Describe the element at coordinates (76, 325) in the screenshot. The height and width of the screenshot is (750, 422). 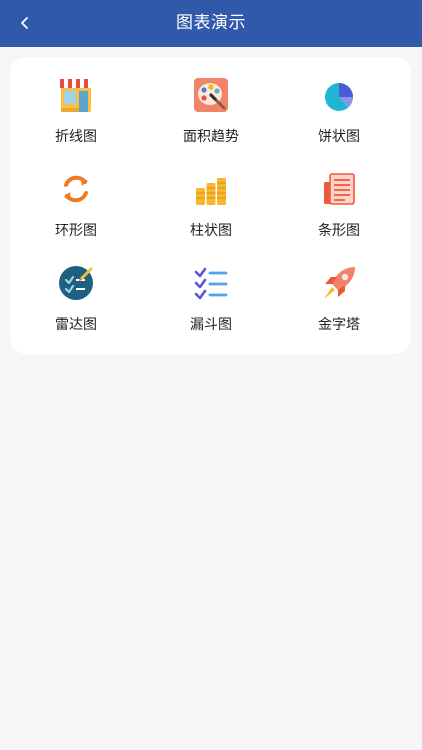
I see `menu-item-label: 雷达图` at that location.